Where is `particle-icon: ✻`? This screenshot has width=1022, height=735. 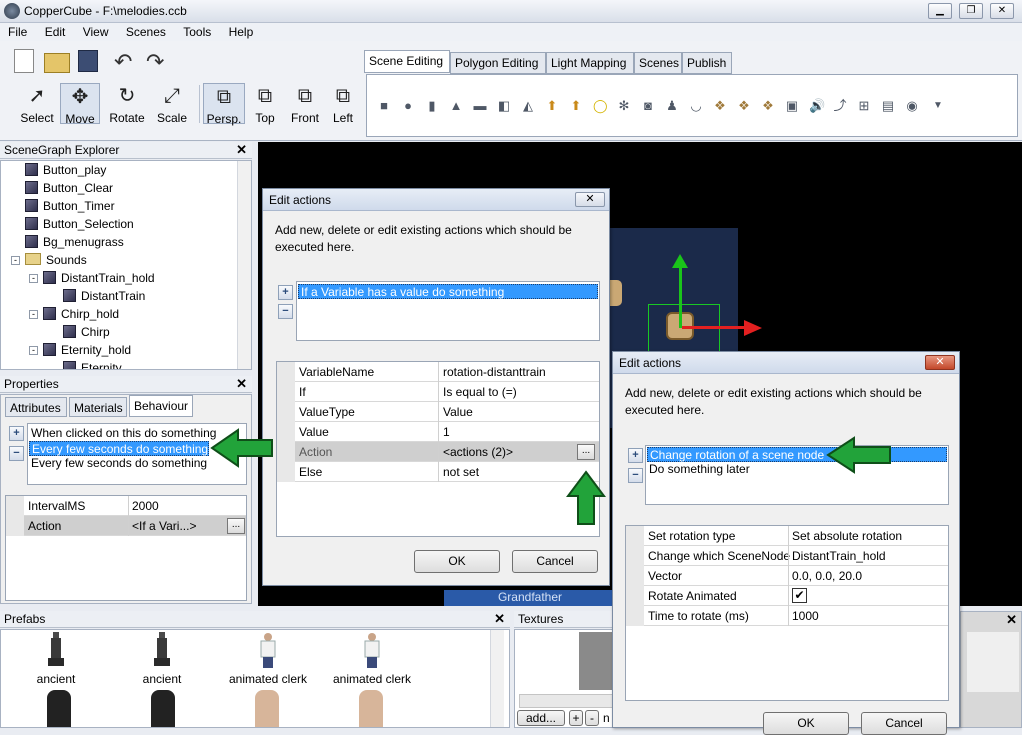
particle-icon: ✻ is located at coordinates (624, 106).